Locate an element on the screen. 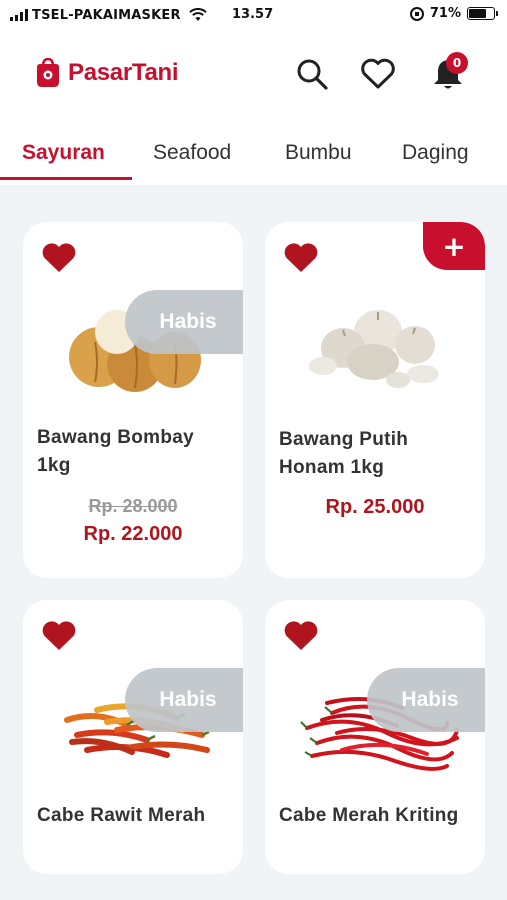 This screenshot has height=900, width=507. product-price: Rp. 25.000 is located at coordinates (375, 507).